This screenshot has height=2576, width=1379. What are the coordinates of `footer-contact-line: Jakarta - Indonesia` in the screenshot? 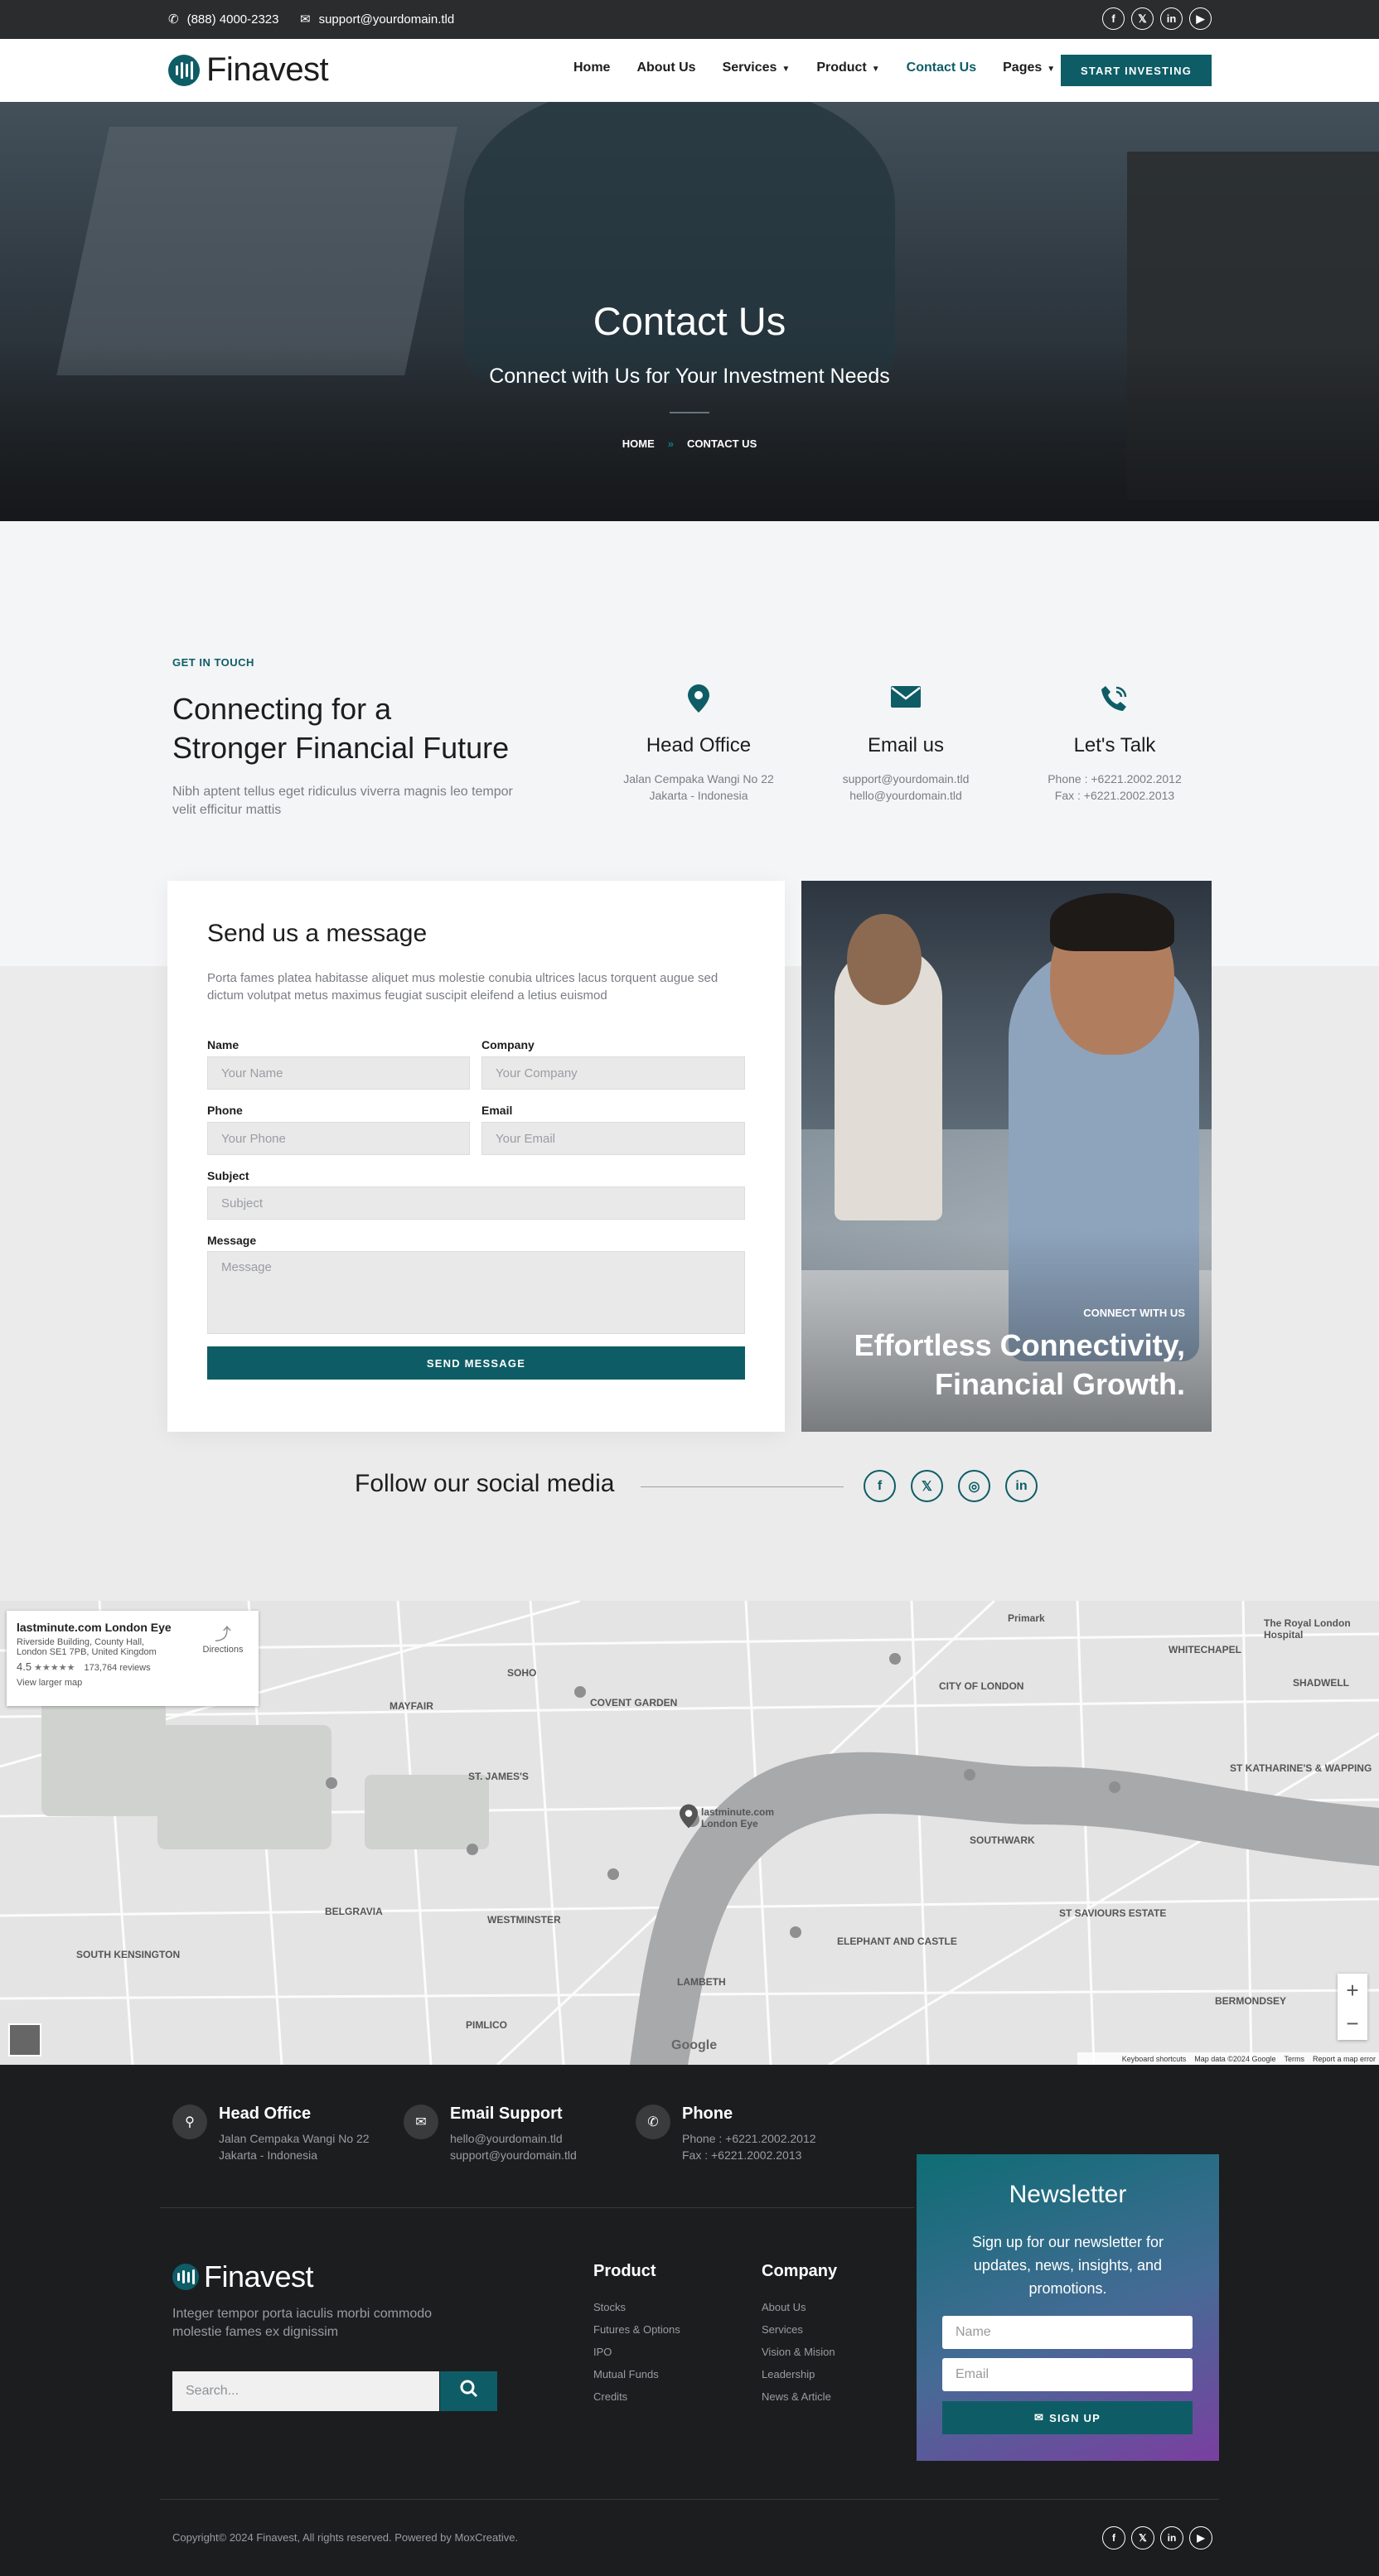 It's located at (268, 2155).